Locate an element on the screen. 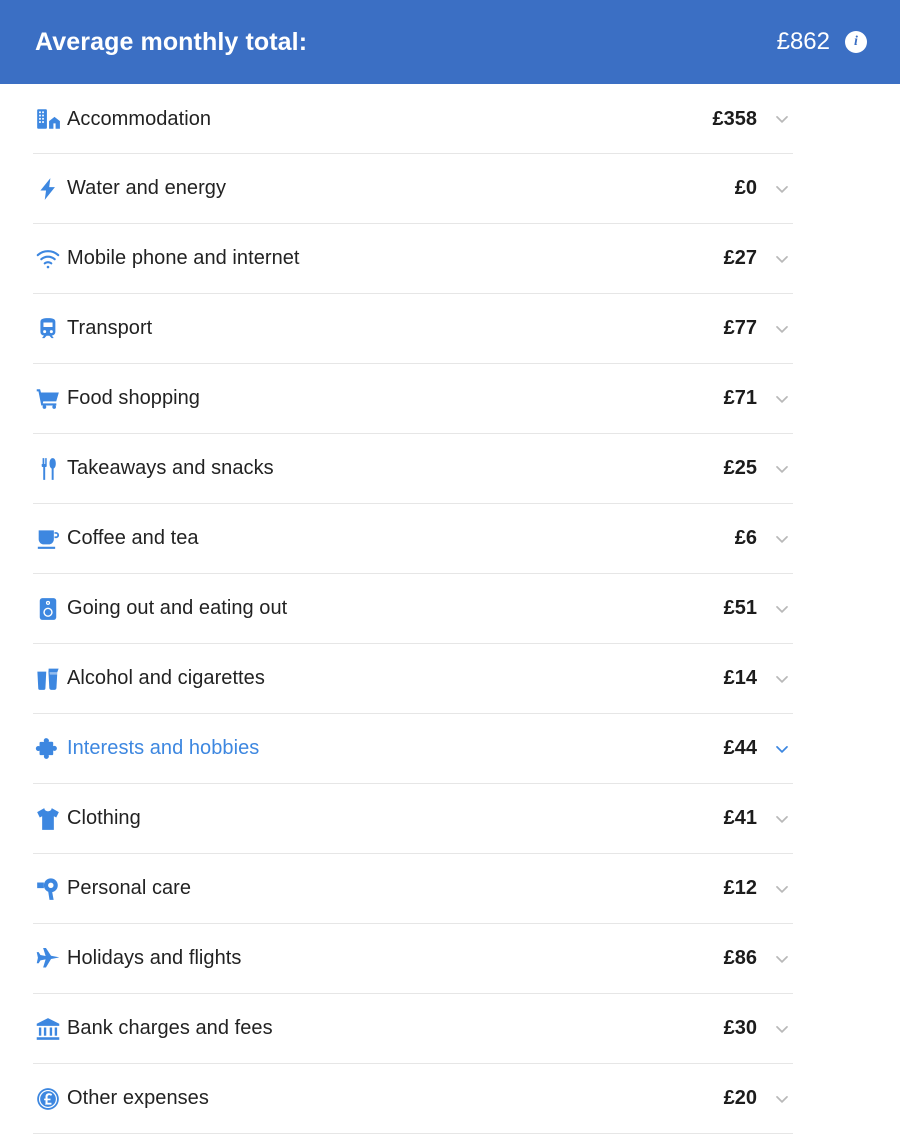 This screenshot has height=1134, width=900. expense-row-amount: £358 is located at coordinates (735, 118).